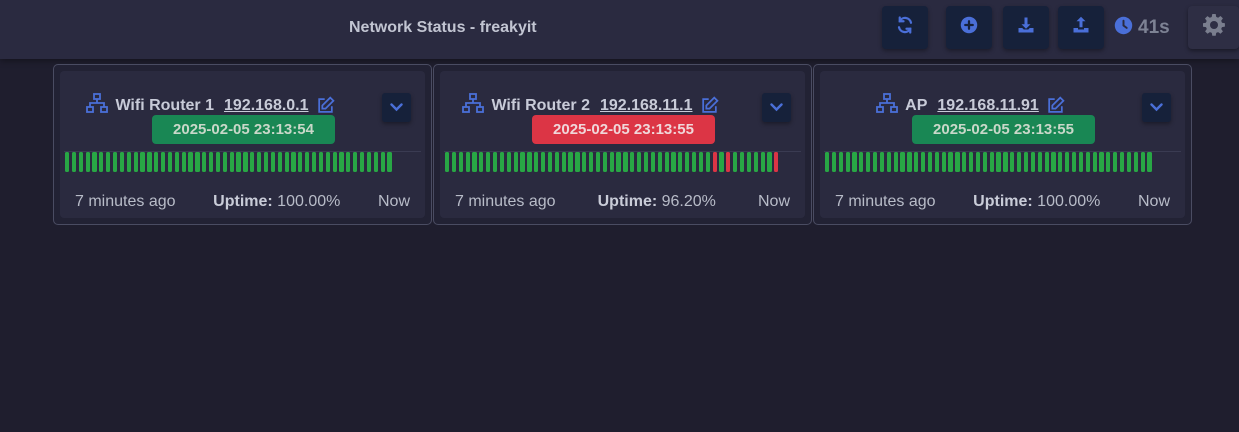 Image resolution: width=1239 pixels, height=432 pixels. Describe the element at coordinates (1081, 27) in the screenshot. I see `export-button` at that location.